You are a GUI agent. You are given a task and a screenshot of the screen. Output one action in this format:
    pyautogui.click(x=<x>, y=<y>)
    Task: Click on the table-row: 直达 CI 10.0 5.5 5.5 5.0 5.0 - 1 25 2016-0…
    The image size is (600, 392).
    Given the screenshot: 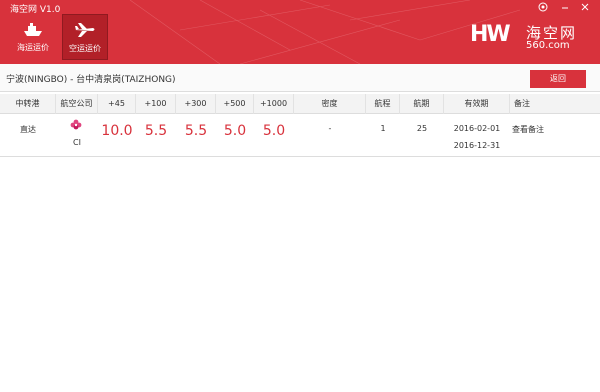 What is the action you would take?
    pyautogui.click(x=300, y=136)
    